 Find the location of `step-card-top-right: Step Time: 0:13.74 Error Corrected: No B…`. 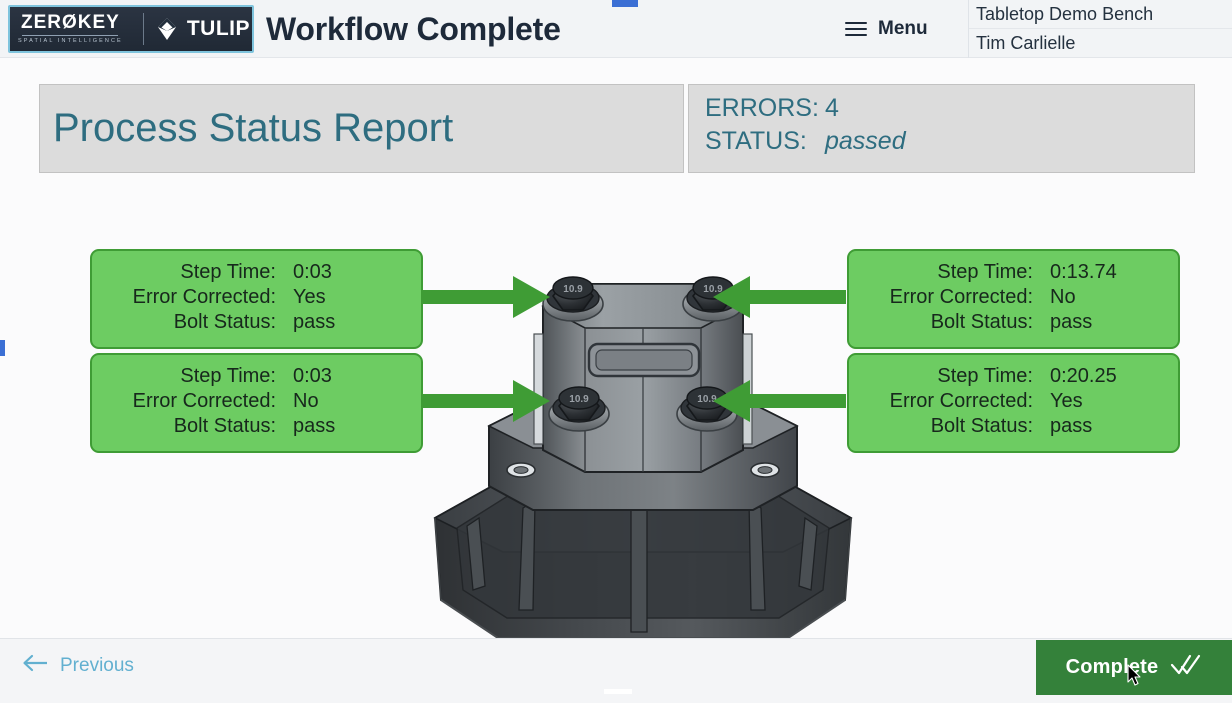

step-card-top-right: Step Time: 0:13.74 Error Corrected: No B… is located at coordinates (1013, 299).